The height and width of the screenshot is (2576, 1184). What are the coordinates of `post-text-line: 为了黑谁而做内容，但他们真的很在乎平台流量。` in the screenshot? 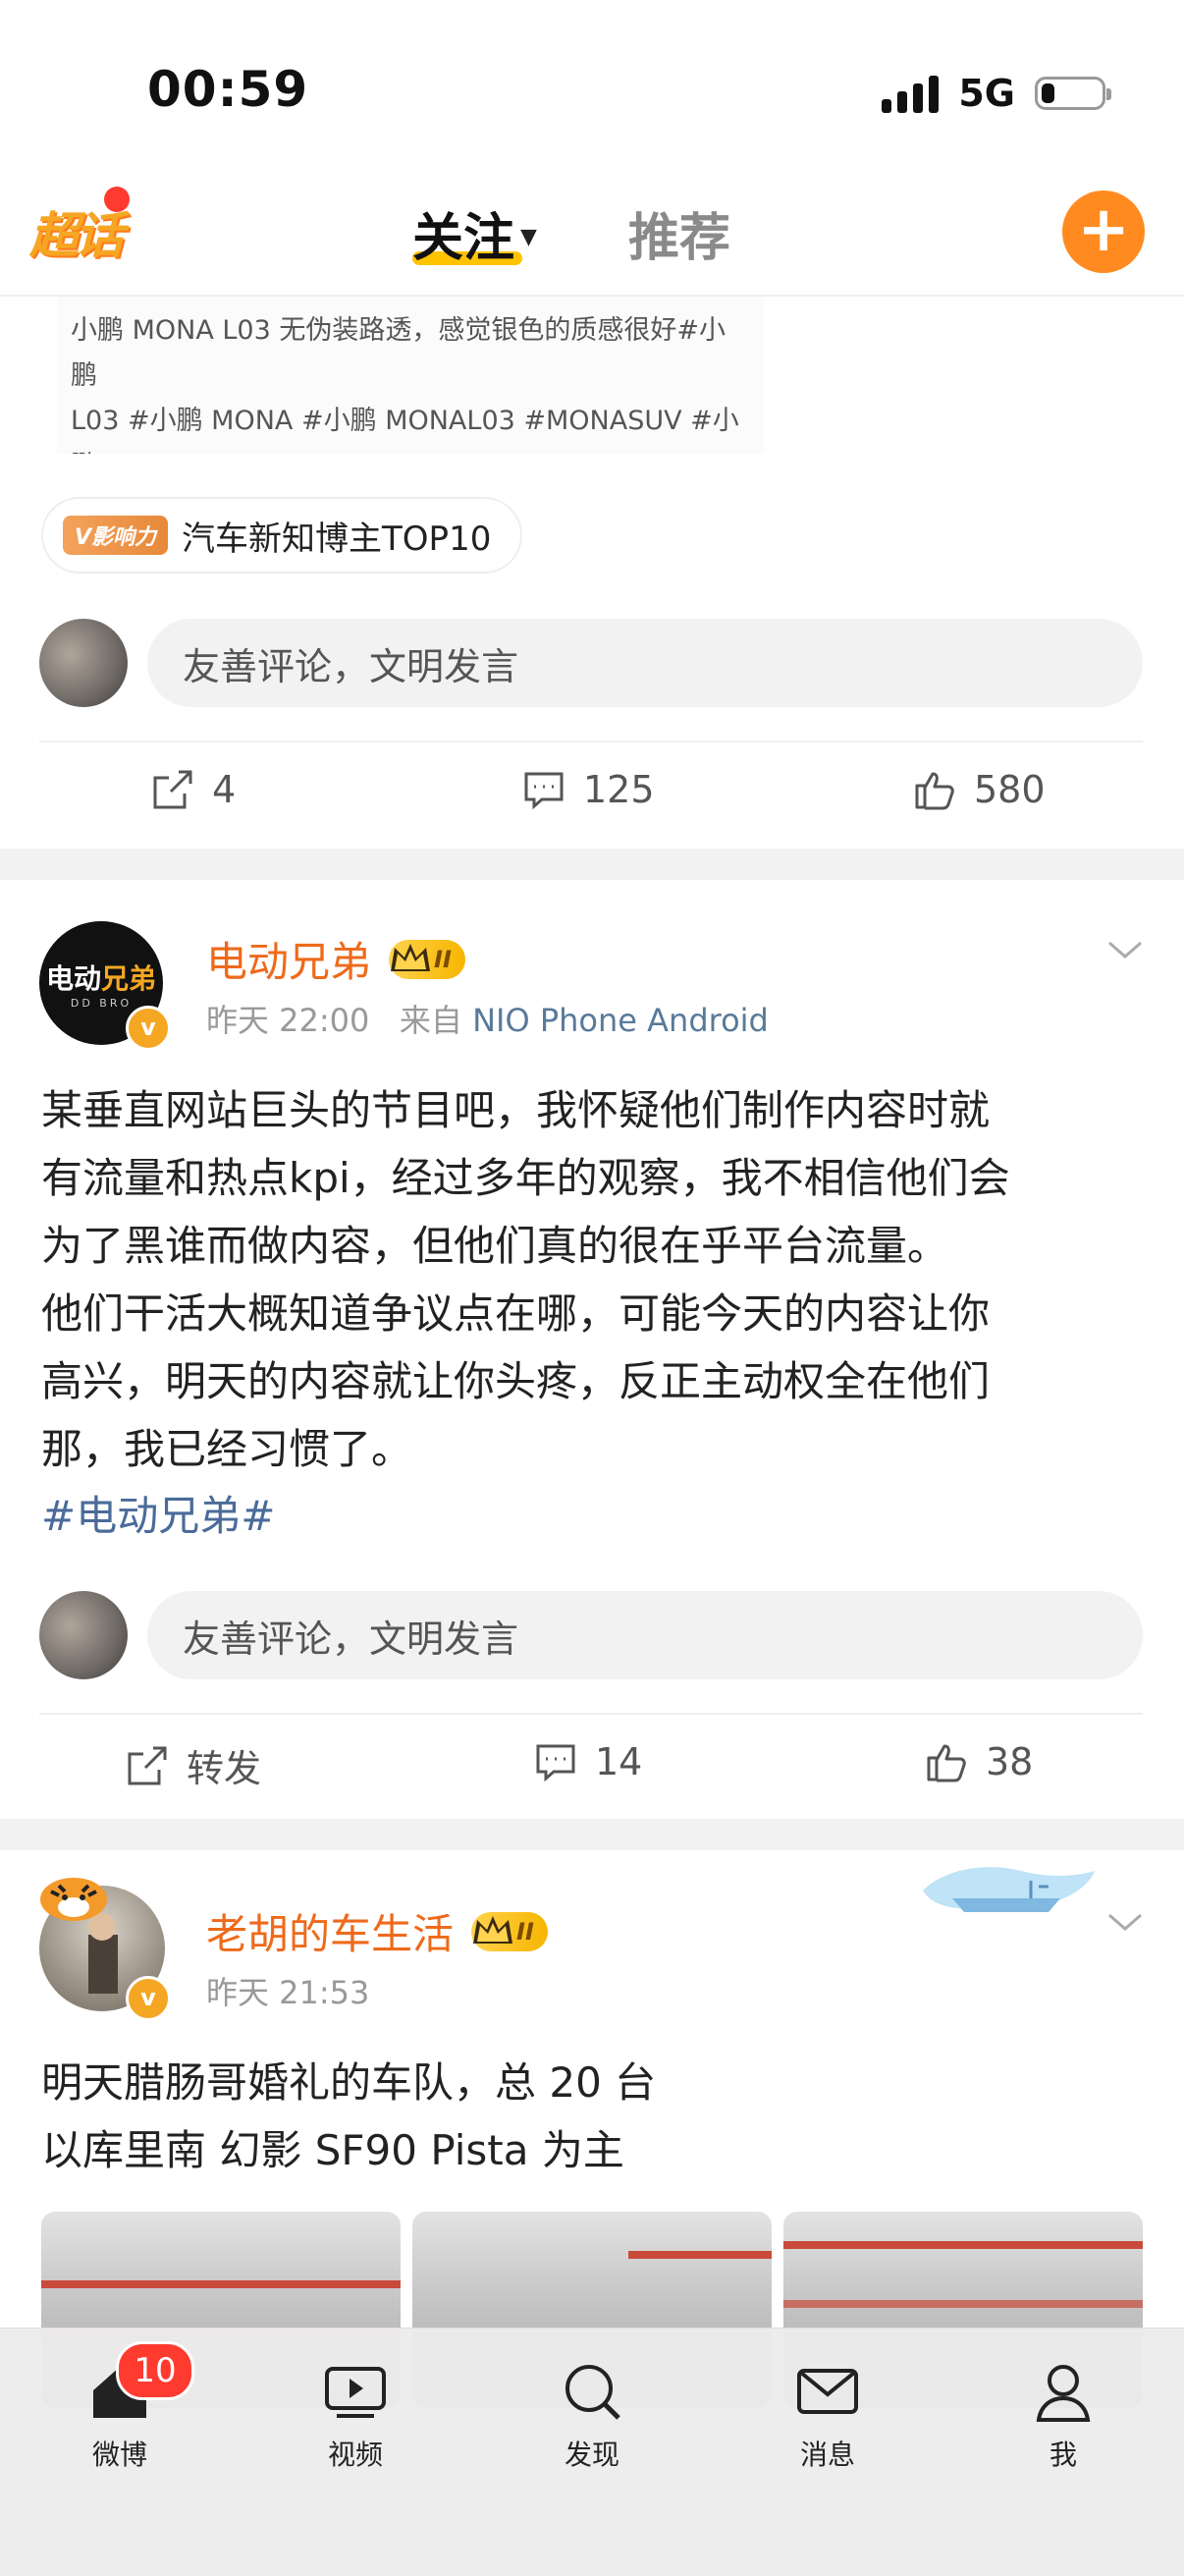 It's located at (495, 1246).